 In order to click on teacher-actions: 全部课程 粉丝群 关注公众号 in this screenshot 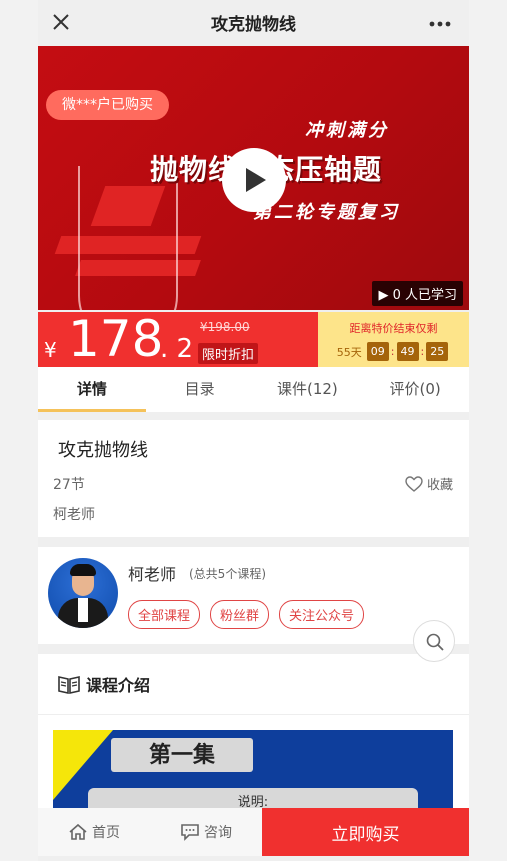, I will do `click(251, 614)`.